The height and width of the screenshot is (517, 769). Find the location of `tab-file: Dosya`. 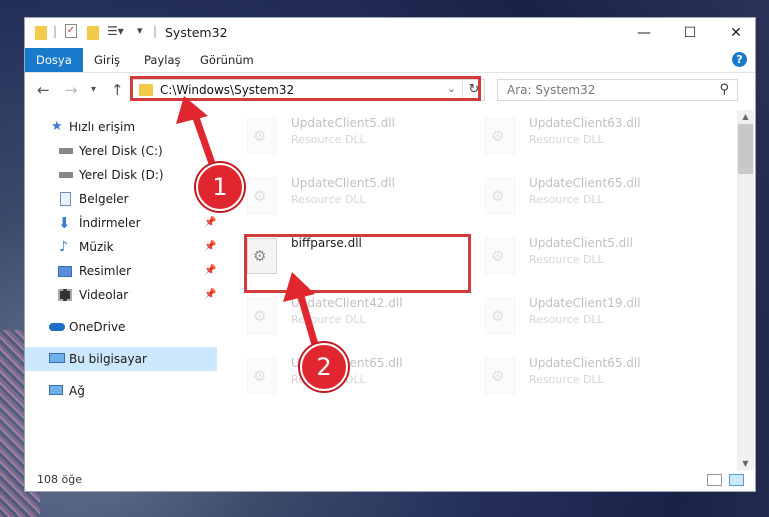

tab-file: Dosya is located at coordinates (54, 60).